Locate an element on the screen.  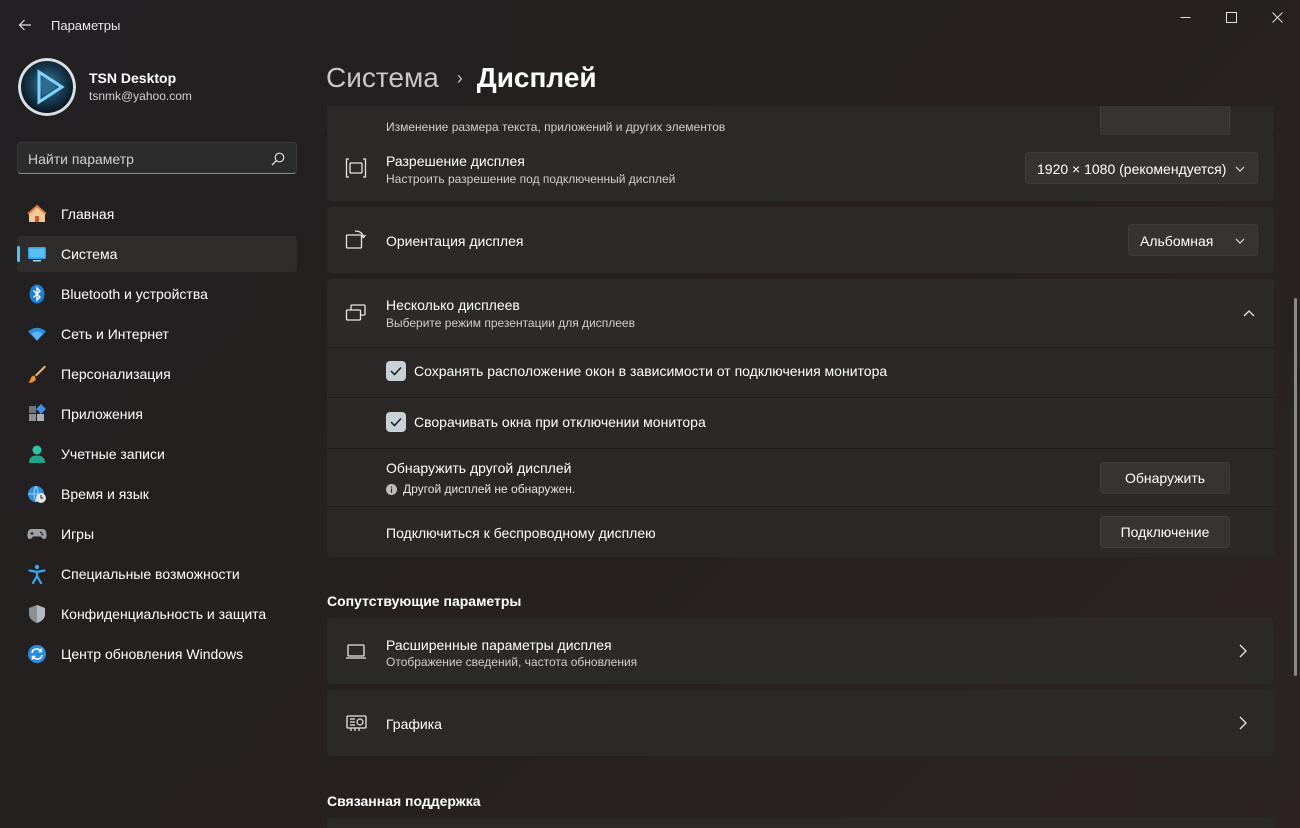
sidebar-item-windows-update: Центр обновления Windows is located at coordinates (157, 654).